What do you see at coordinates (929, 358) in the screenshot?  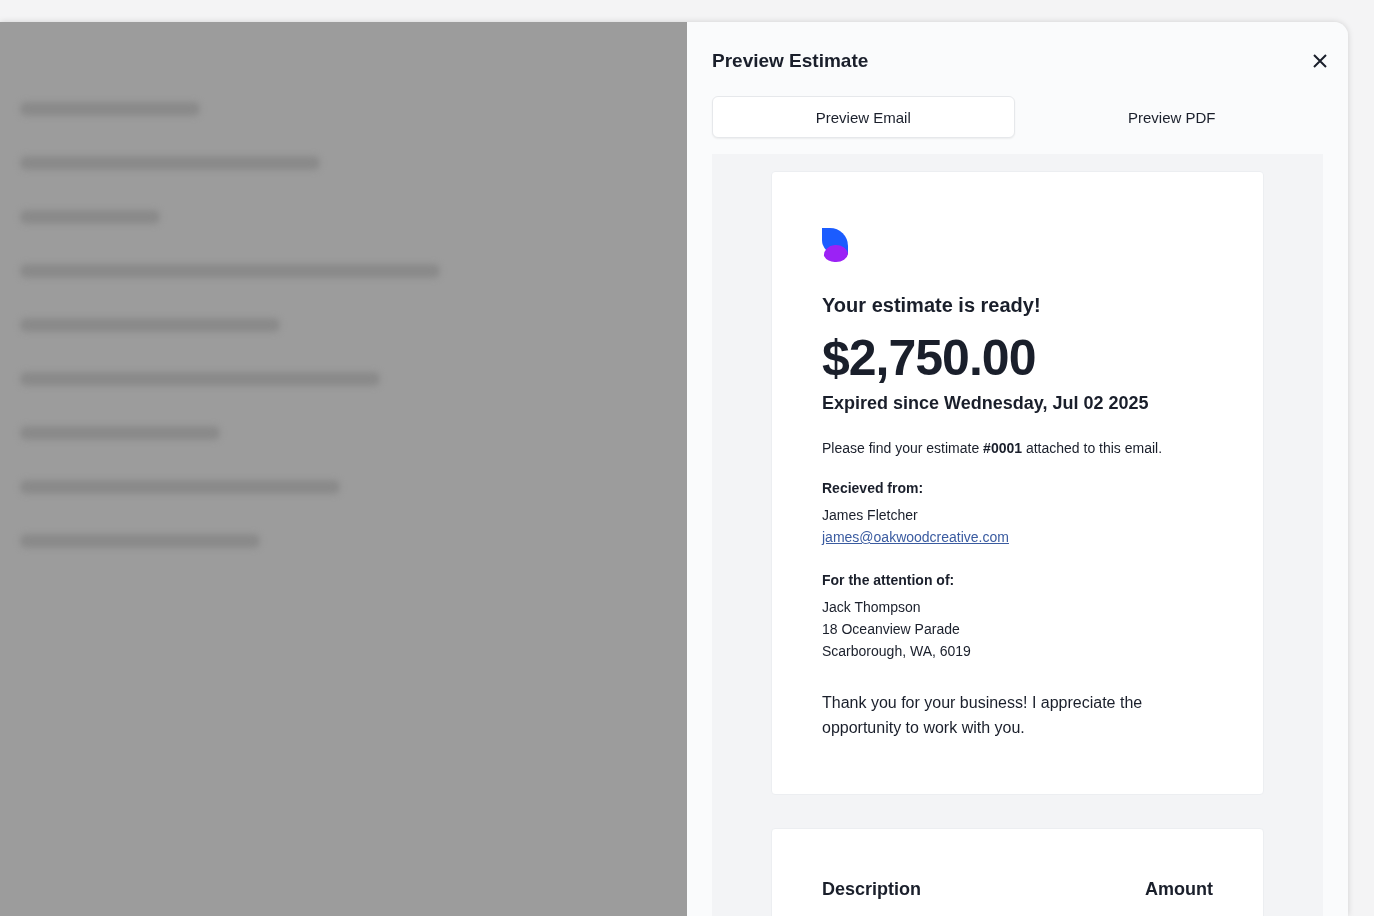 I see `estimate-amount: $2,750.00` at bounding box center [929, 358].